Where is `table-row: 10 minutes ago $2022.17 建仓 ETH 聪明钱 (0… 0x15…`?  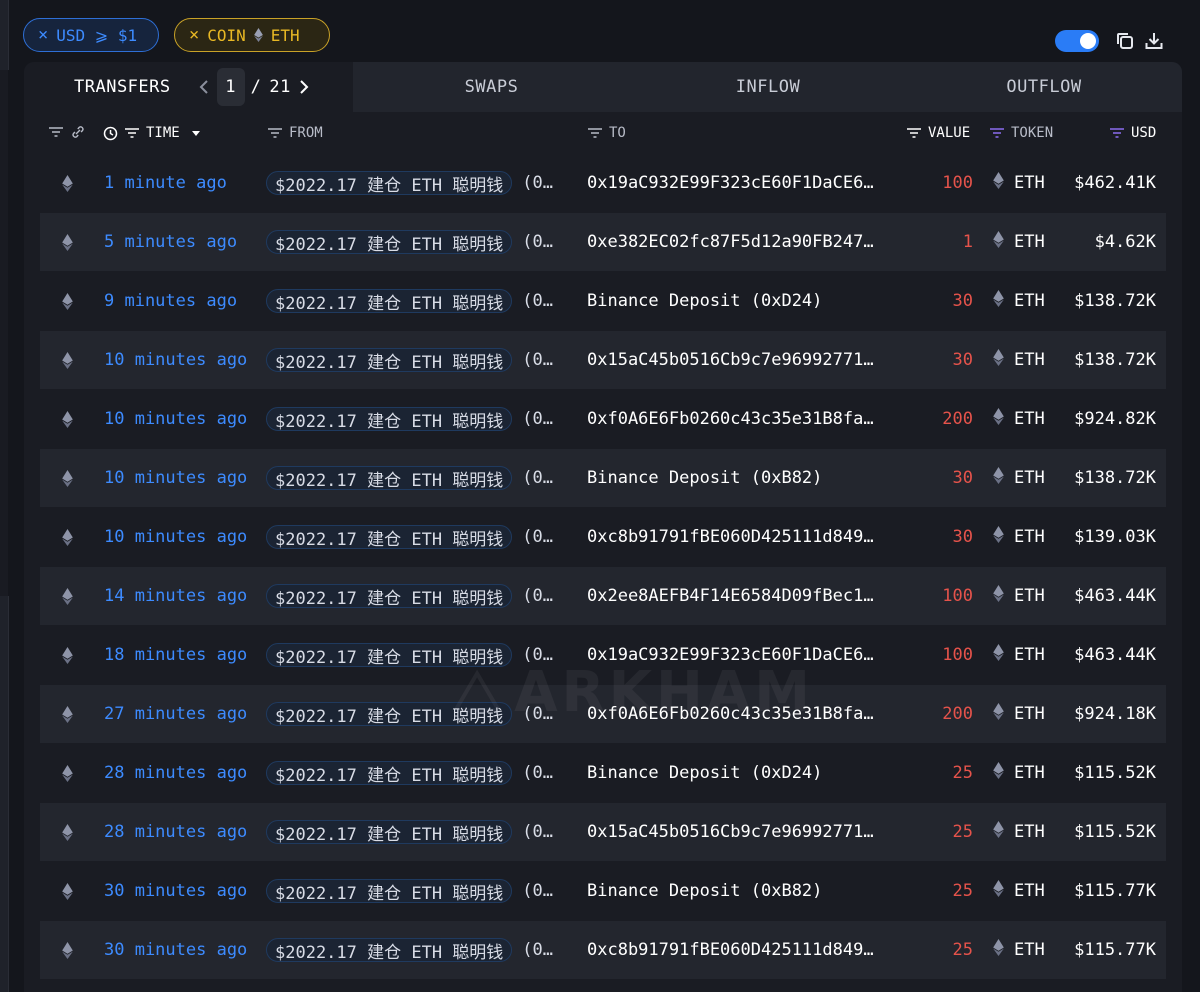
table-row: 10 minutes ago $2022.17 建仓 ETH 聪明钱 (0… 0x15… is located at coordinates (603, 360).